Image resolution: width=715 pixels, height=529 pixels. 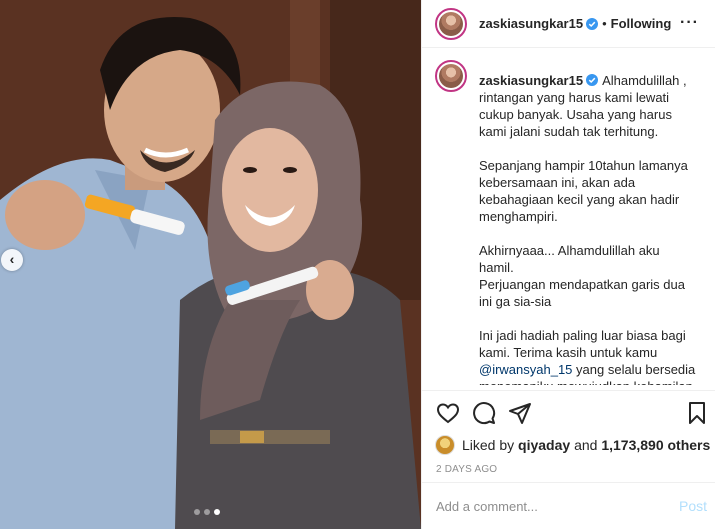 I want to click on likes-row: Liked by qiyaday and 1,173,890 others, so click(x=568, y=445).